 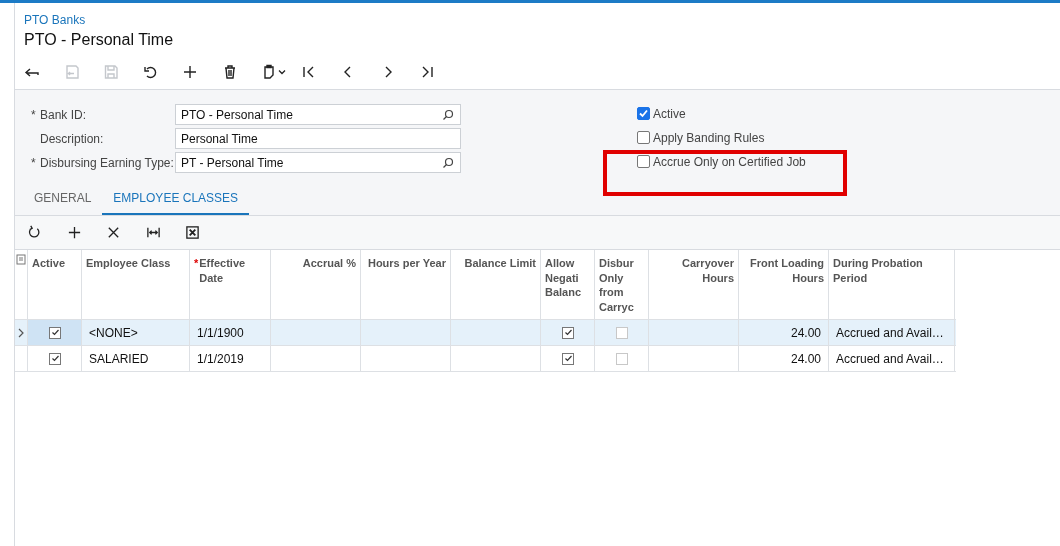 What do you see at coordinates (64, 114) in the screenshot?
I see `field-label: Bank ID:` at bounding box center [64, 114].